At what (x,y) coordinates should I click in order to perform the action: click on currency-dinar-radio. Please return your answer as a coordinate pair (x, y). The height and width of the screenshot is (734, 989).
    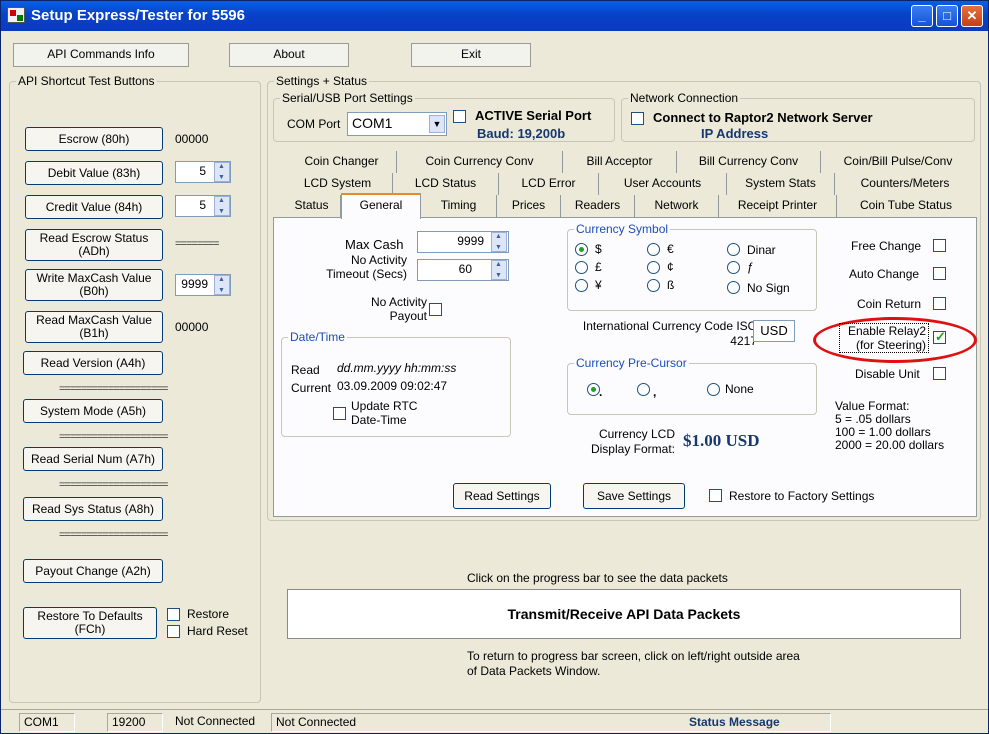
    Looking at the image, I should click on (733, 249).